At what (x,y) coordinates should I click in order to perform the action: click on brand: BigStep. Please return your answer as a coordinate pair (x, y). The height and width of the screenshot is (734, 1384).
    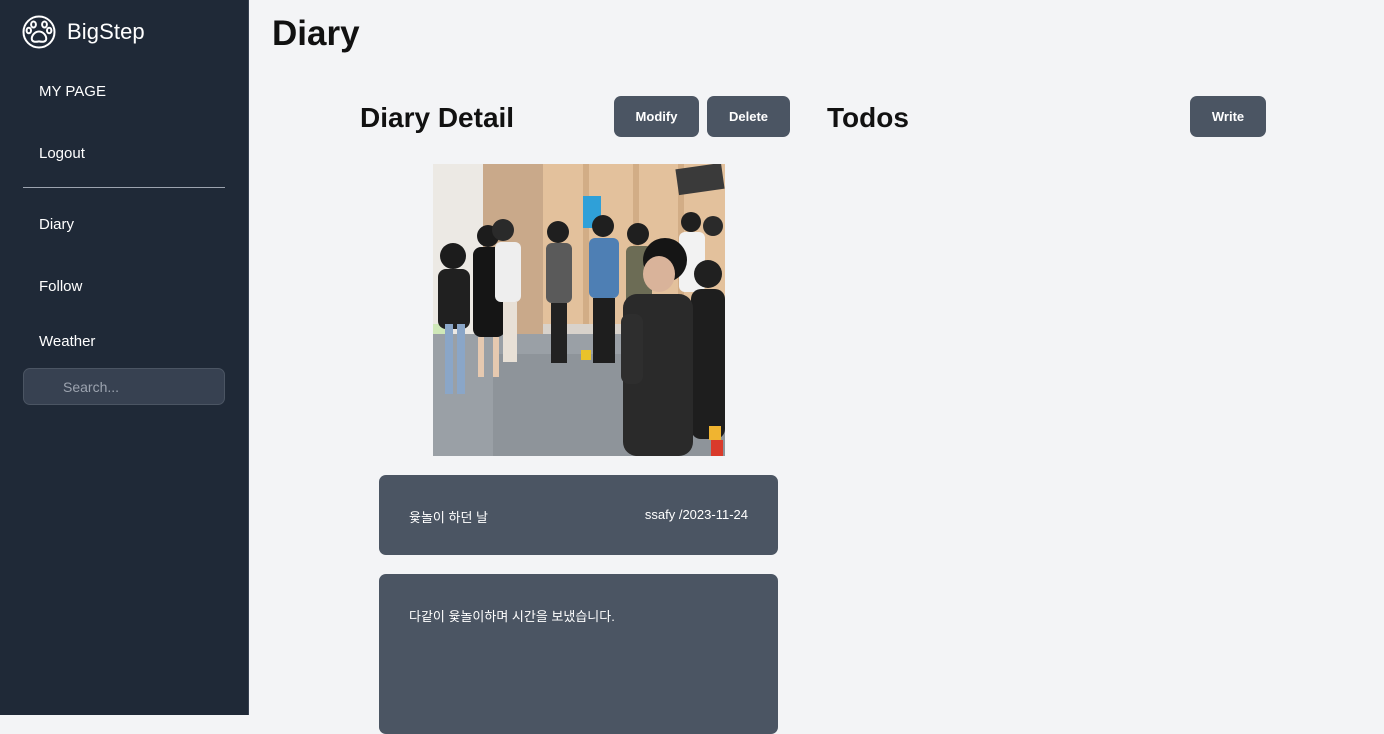
    Looking at the image, I should click on (83, 32).